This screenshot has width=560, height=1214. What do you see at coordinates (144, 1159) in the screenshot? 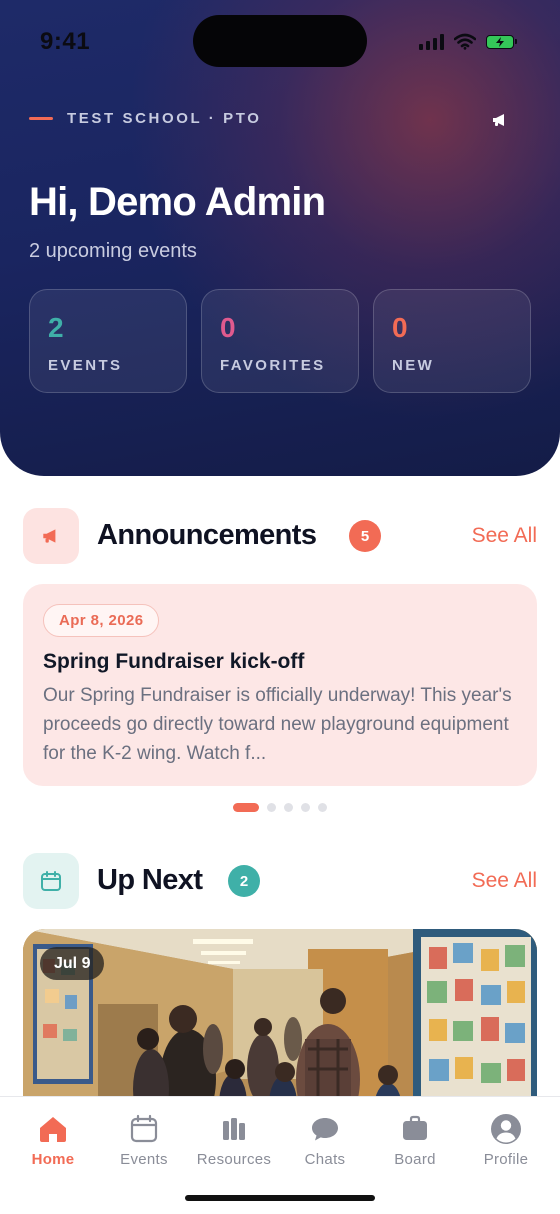
I see `tab-label: Events` at bounding box center [144, 1159].